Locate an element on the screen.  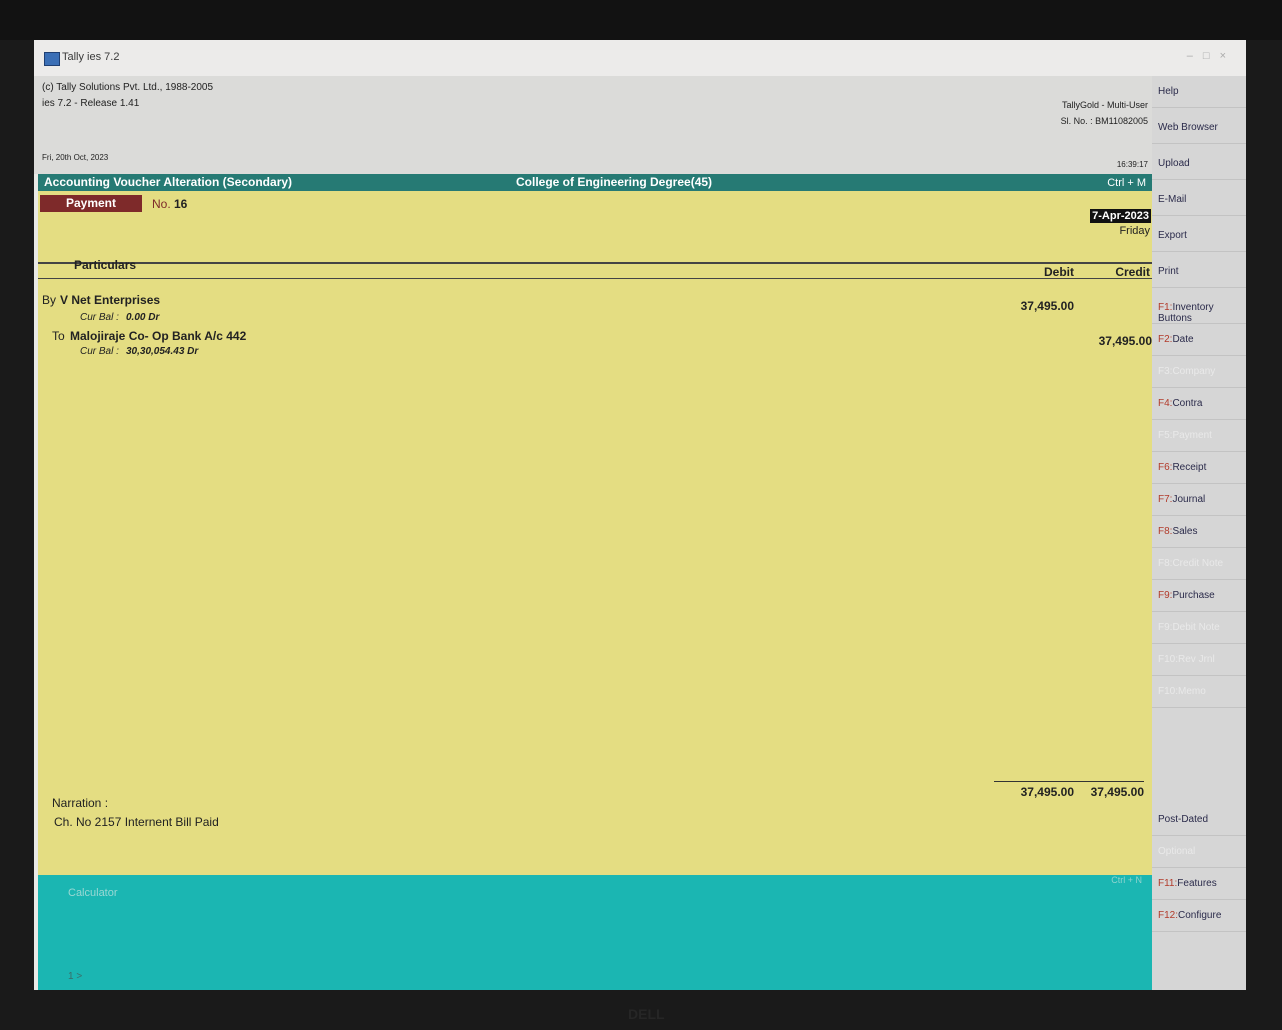
voucher-type-badge: Payment is located at coordinates (91, 203).